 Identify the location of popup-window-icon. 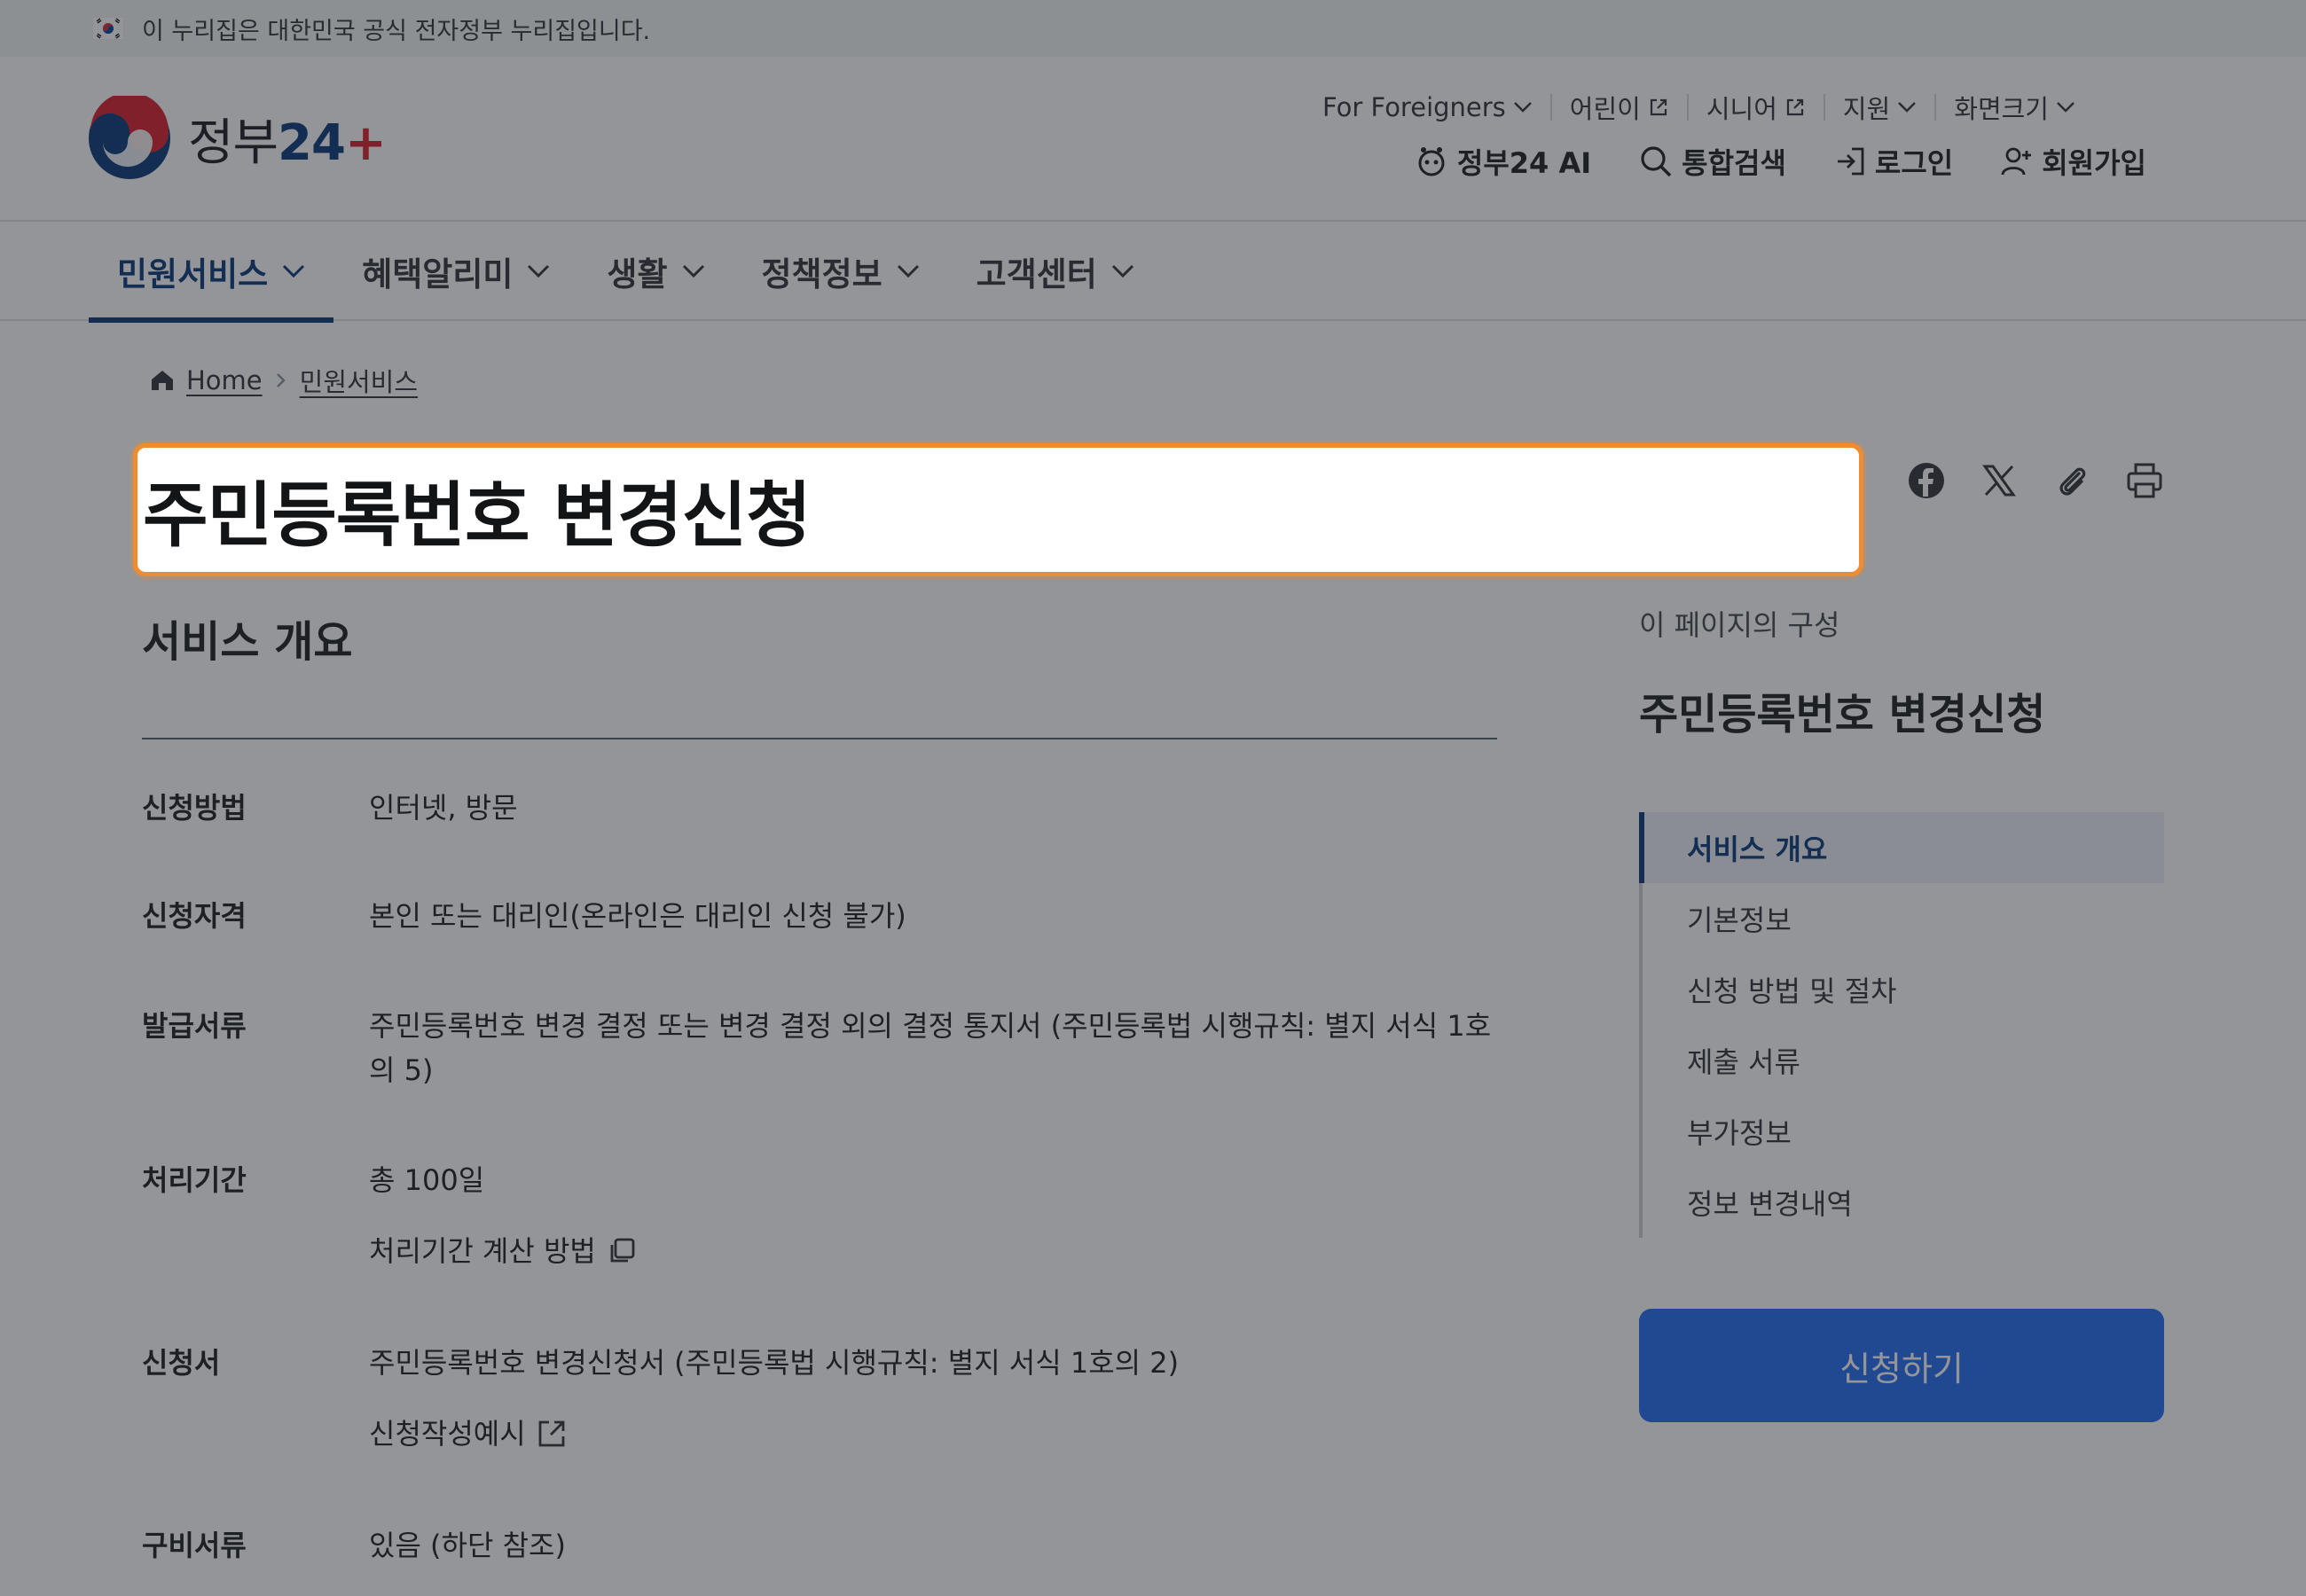
(622, 1251).